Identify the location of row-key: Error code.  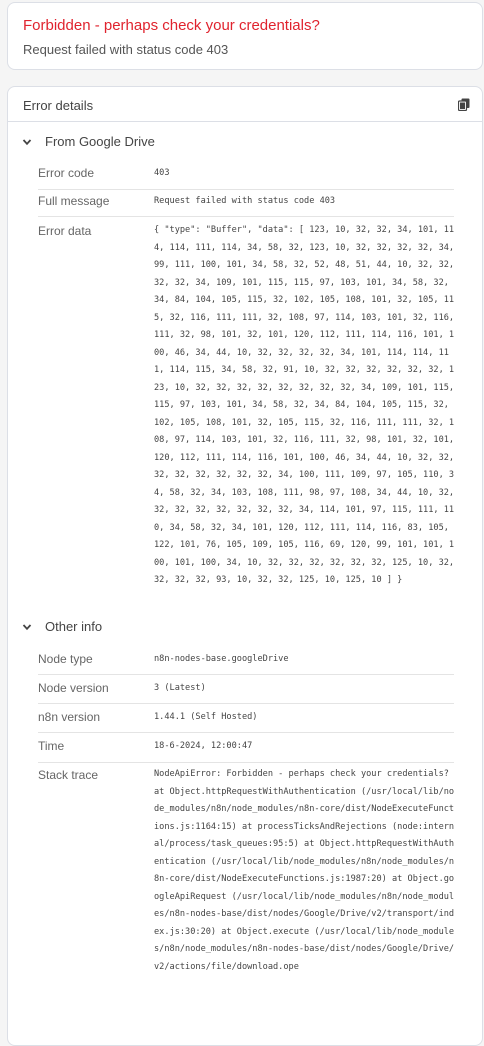
(66, 173).